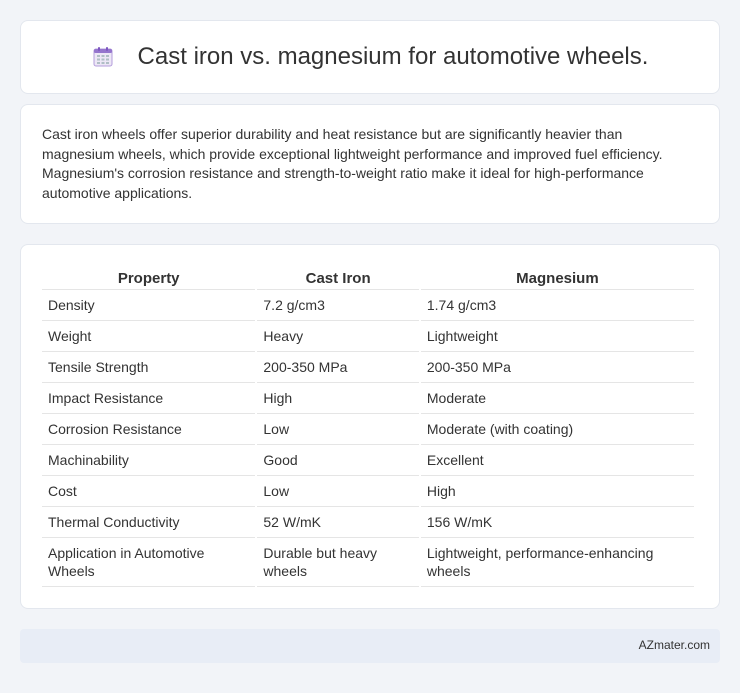  Describe the element at coordinates (149, 305) in the screenshot. I see `property-cell: Density` at that location.